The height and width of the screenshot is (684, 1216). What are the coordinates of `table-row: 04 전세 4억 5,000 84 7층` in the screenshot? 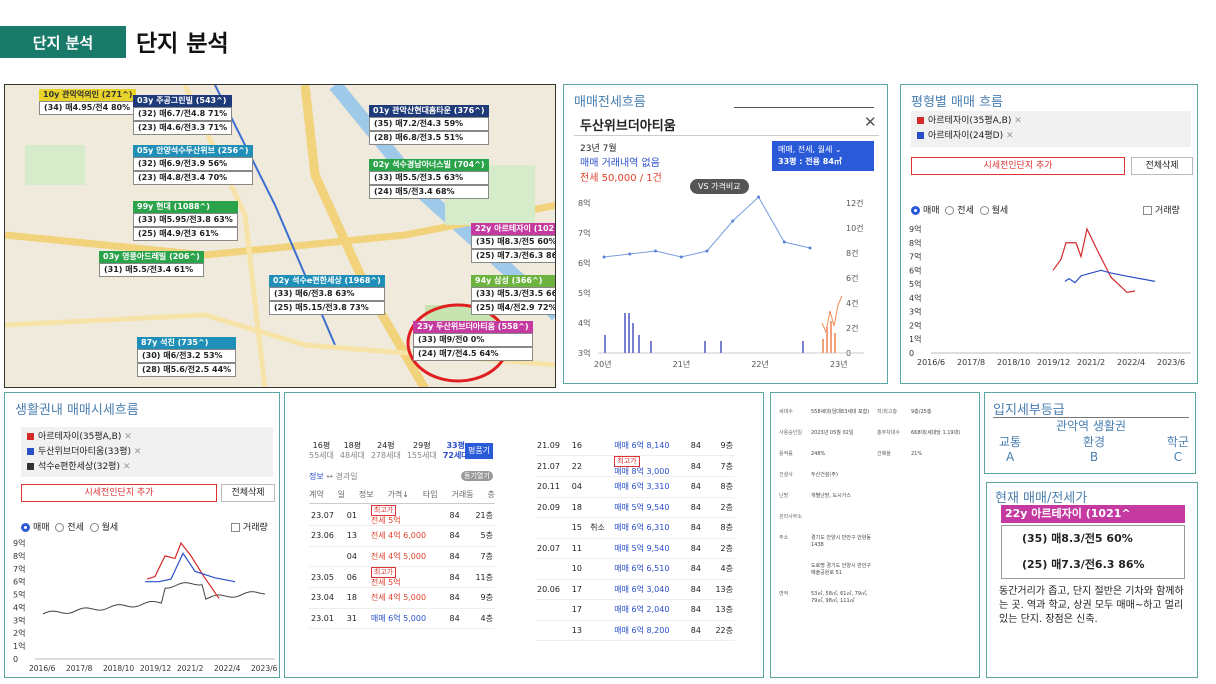 It's located at (402, 556).